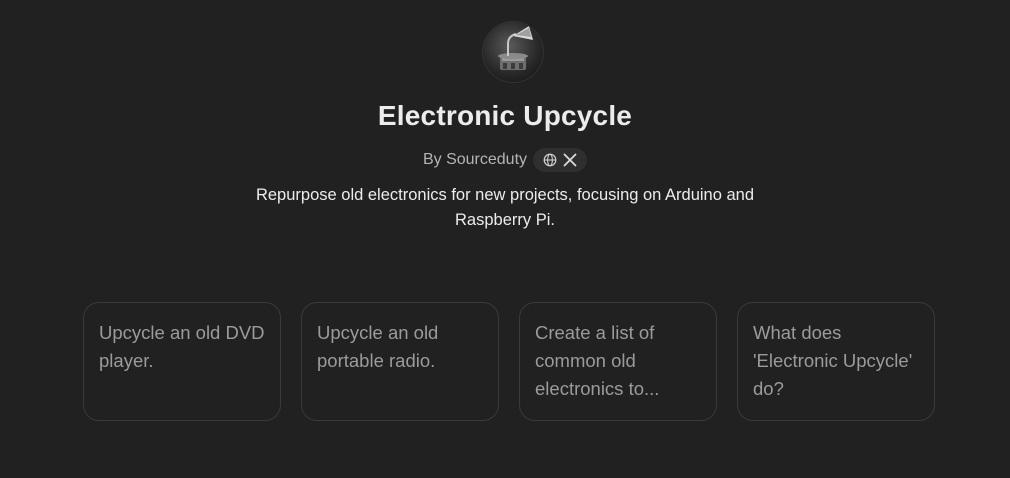 The image size is (1010, 478). I want to click on starter-card: Upcycle an old portable radio., so click(400, 361).